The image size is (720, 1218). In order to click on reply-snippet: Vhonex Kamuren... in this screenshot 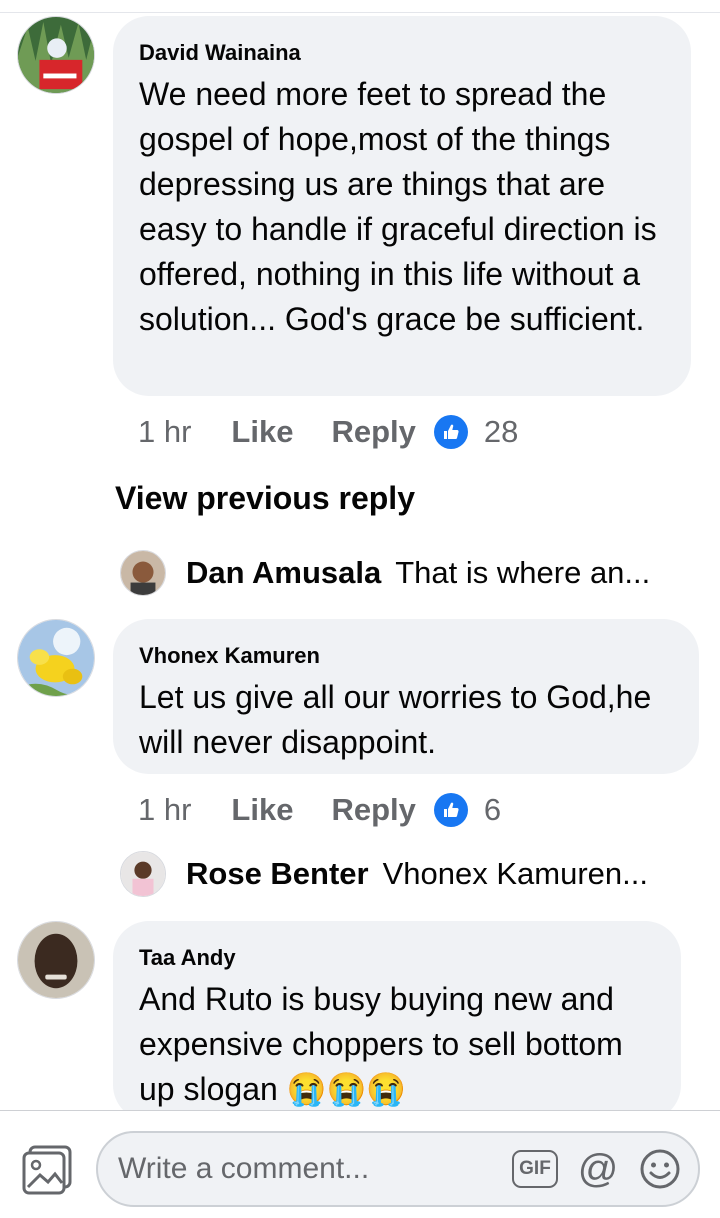, I will do `click(515, 873)`.